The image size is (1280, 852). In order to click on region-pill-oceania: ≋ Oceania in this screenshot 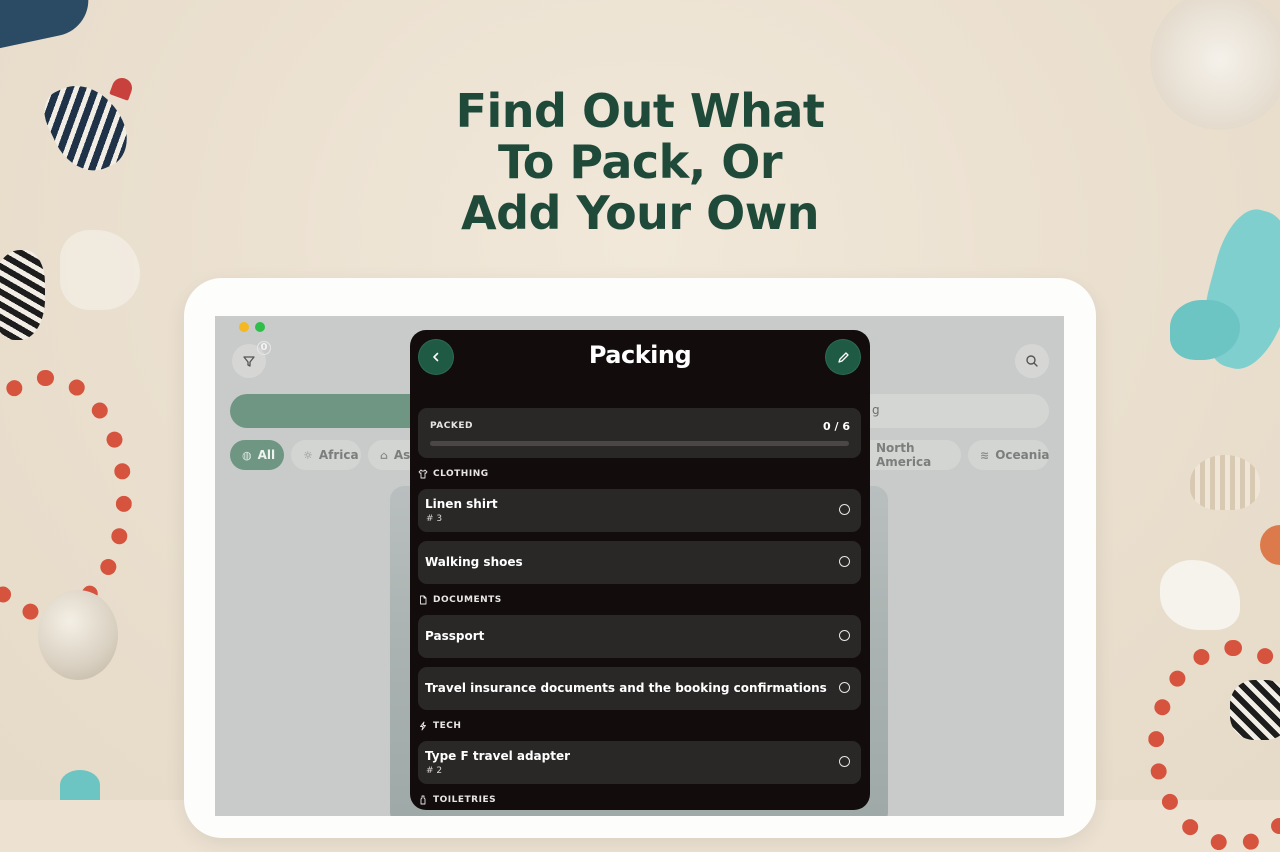, I will do `click(1009, 455)`.